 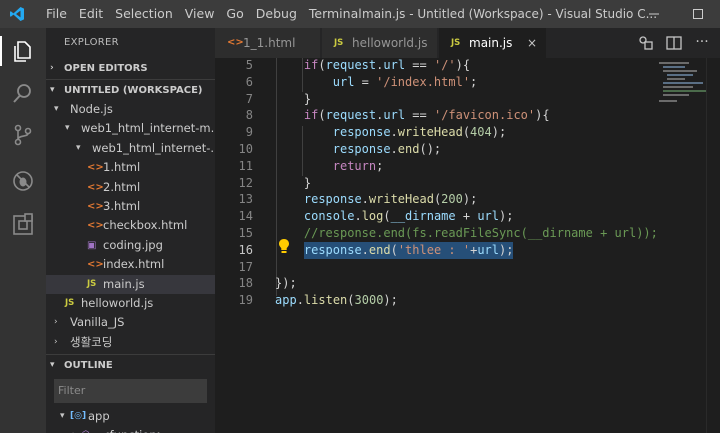 I want to click on code-token: response, so click(x=361, y=149).